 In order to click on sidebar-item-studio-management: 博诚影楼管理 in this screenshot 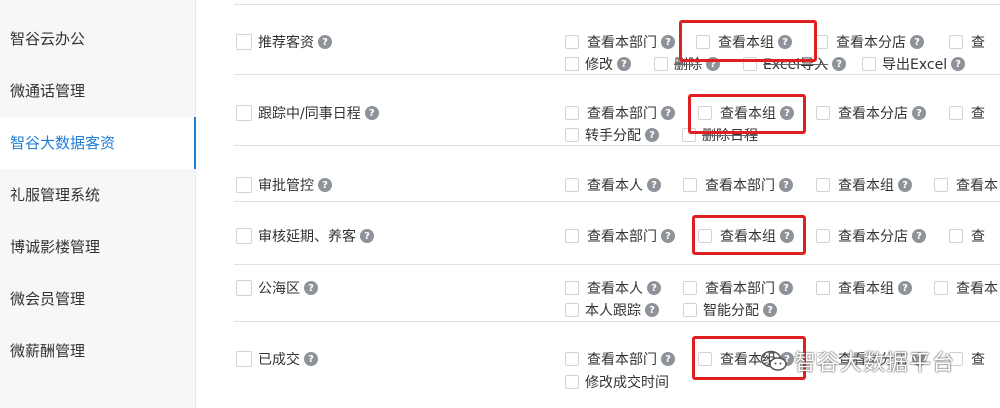, I will do `click(98, 247)`.